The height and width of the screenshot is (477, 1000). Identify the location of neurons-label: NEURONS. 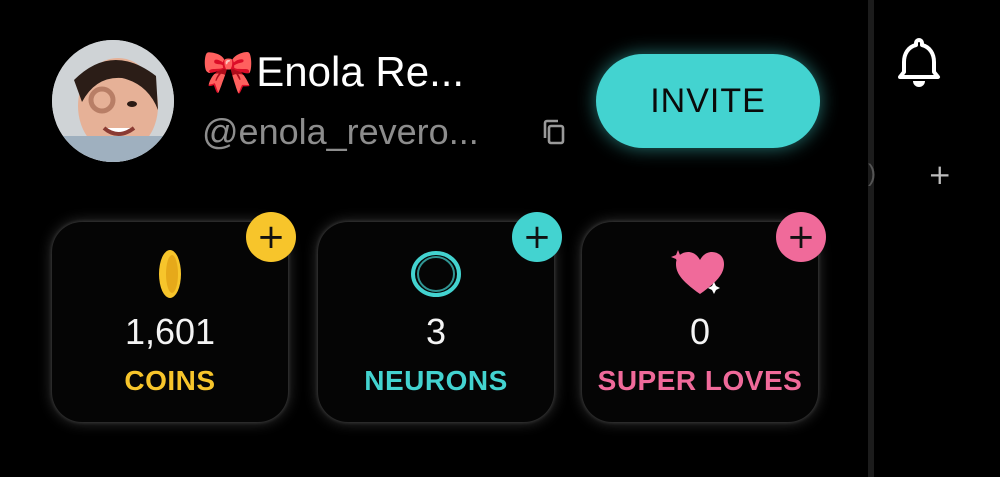
(436, 380).